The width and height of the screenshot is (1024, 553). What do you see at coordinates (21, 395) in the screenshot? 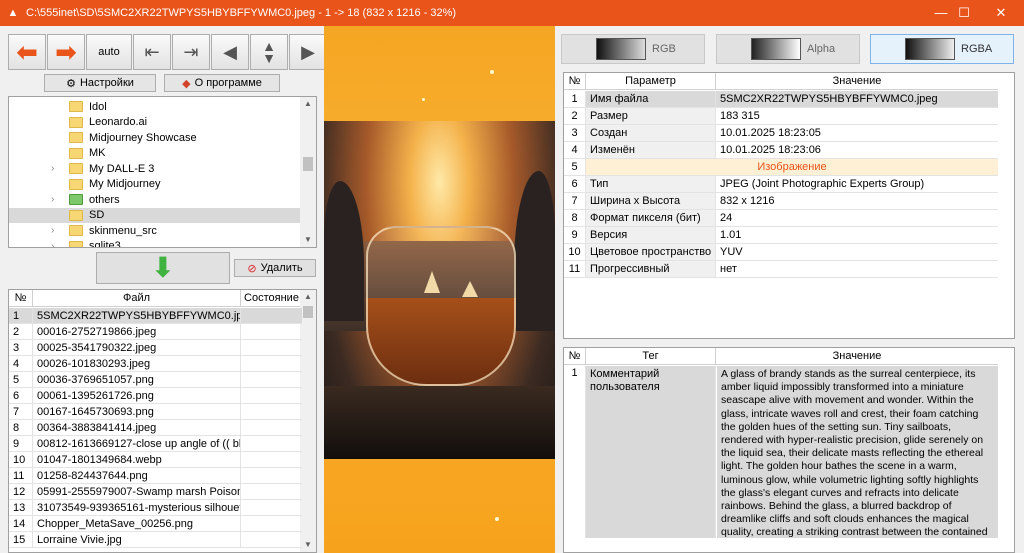
I see `file-row-number: 6` at bounding box center [21, 395].